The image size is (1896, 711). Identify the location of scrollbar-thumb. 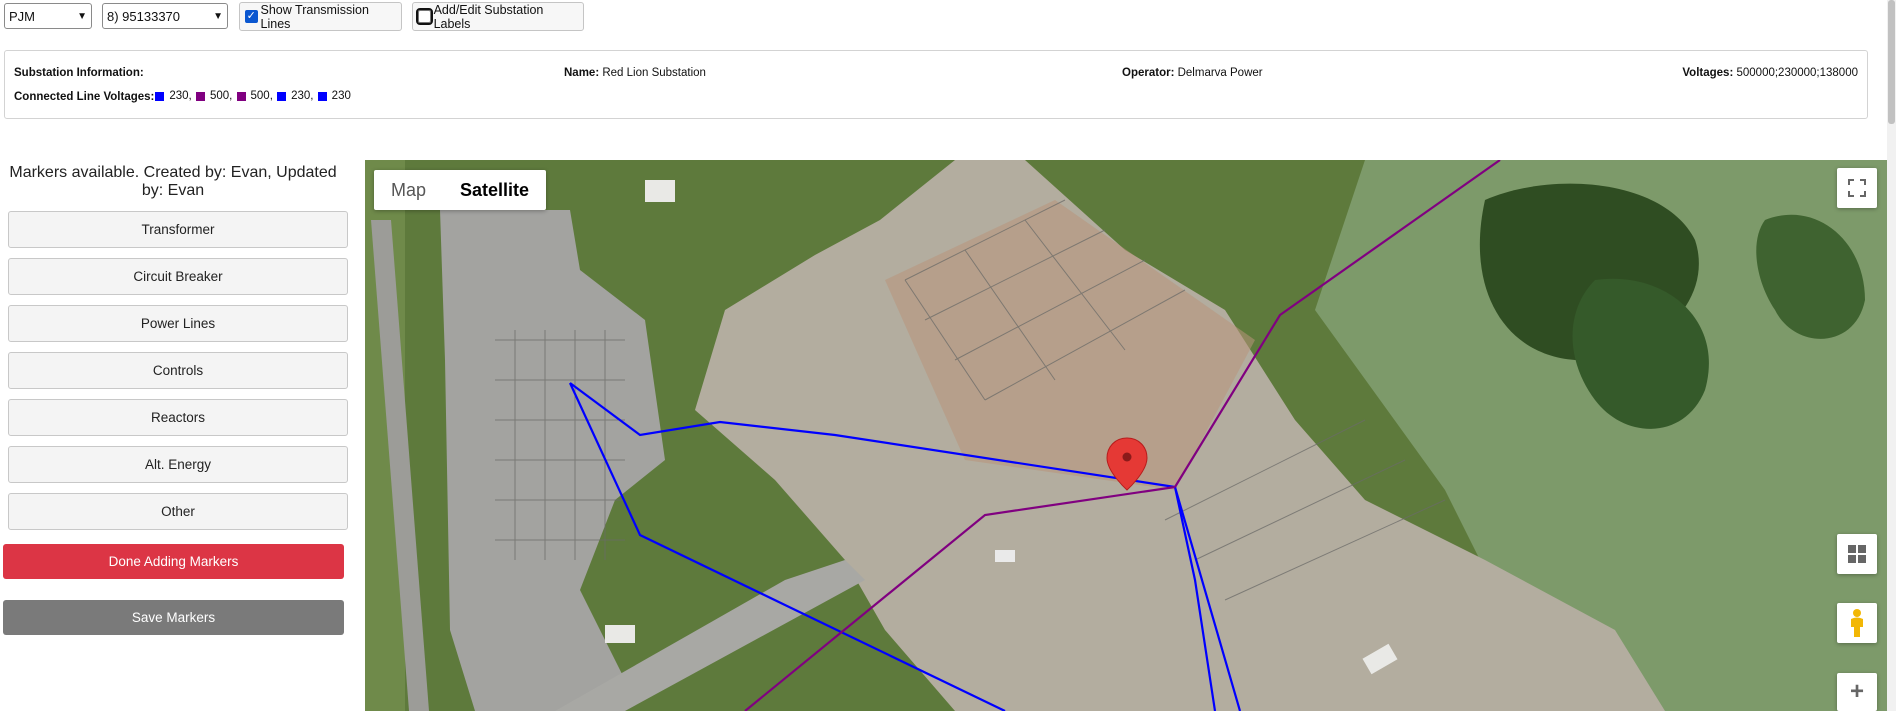
(1891, 62).